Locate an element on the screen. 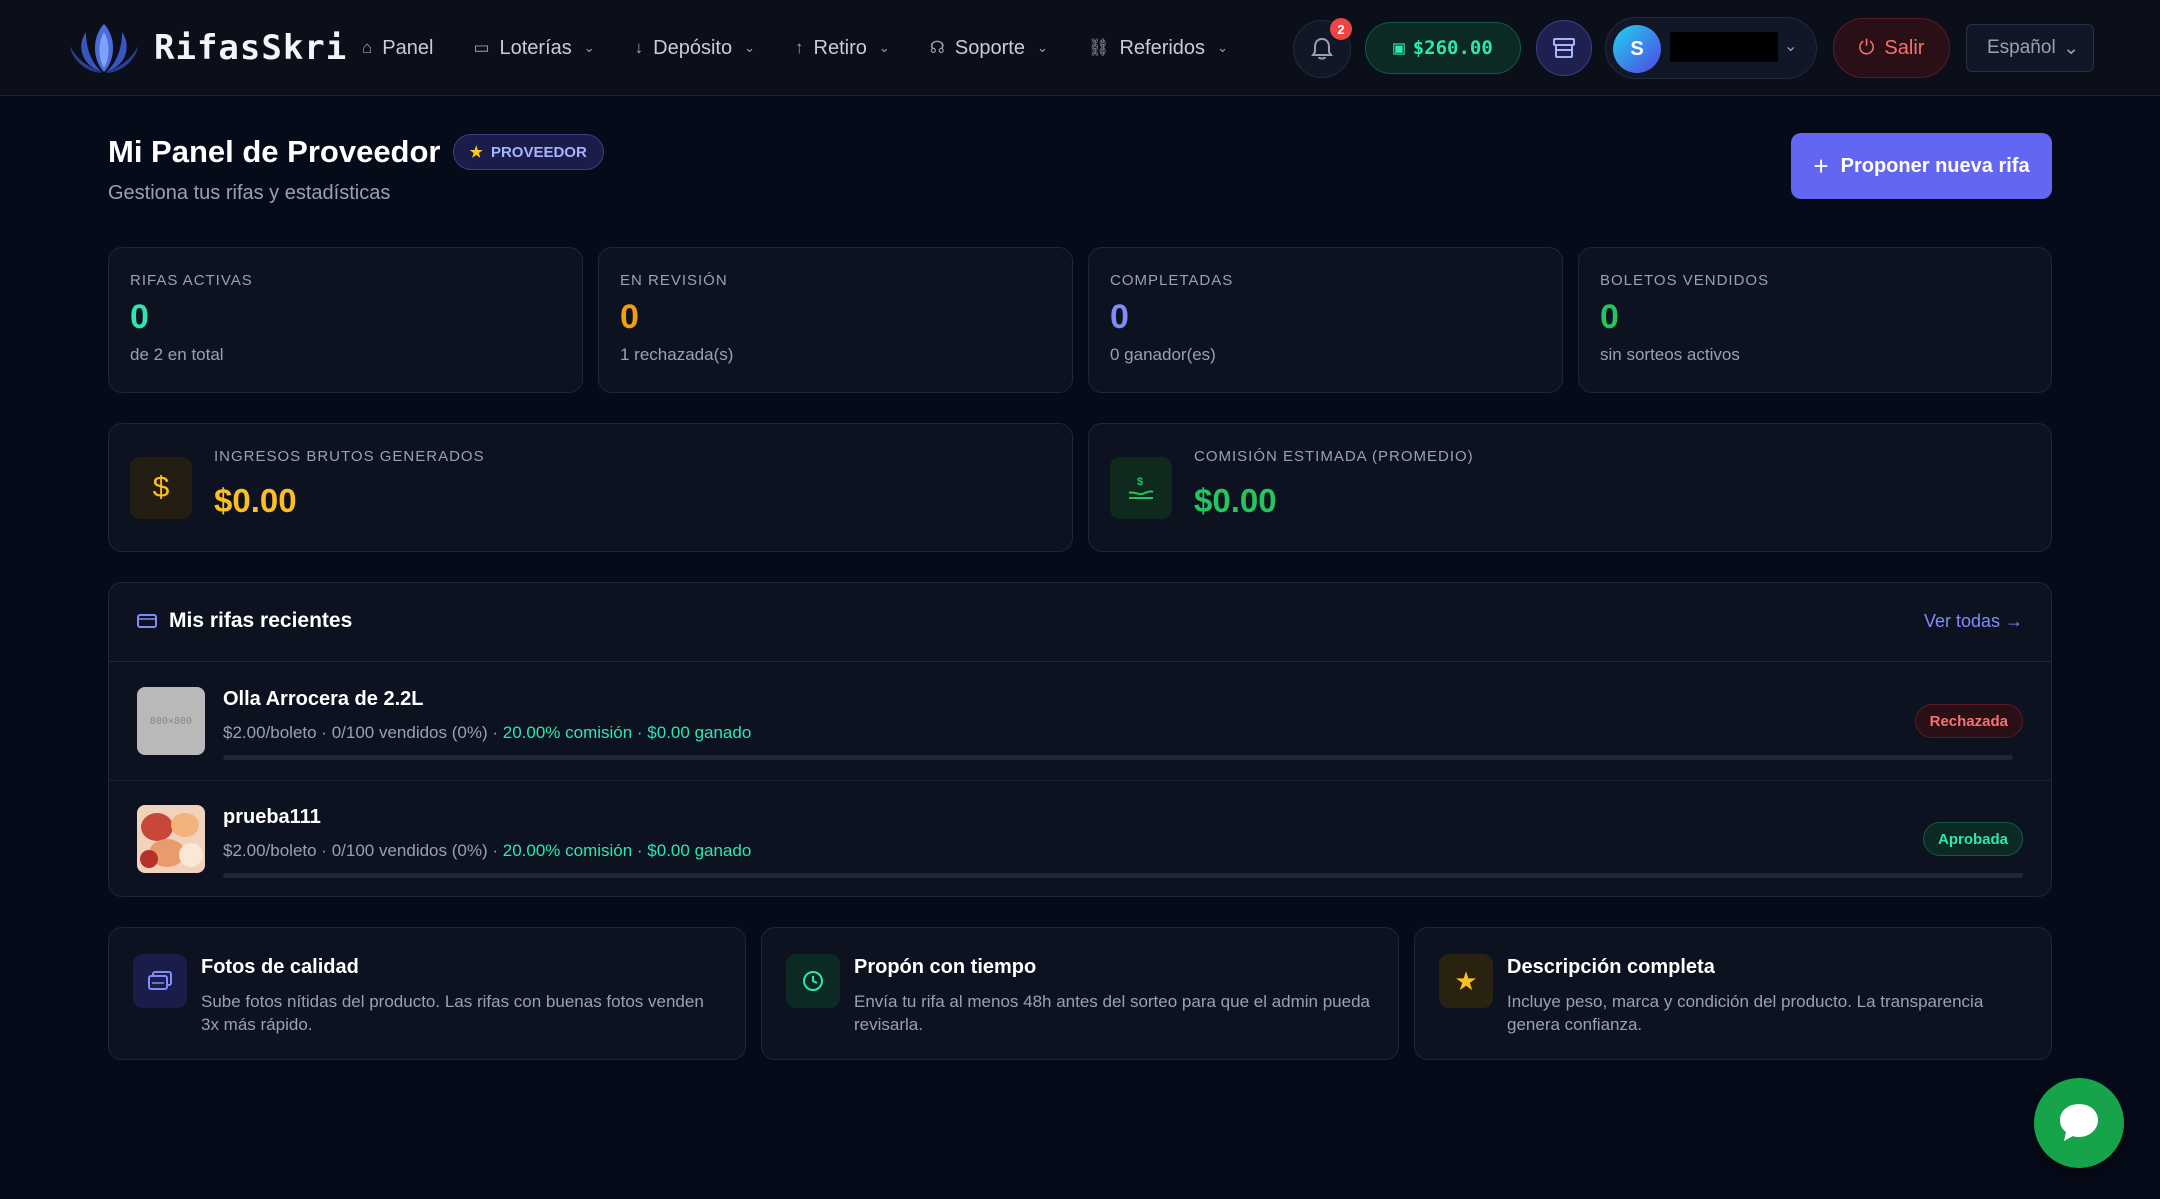 The image size is (2160, 1199). role-badge: ★ PROVEEDOR is located at coordinates (528, 152).